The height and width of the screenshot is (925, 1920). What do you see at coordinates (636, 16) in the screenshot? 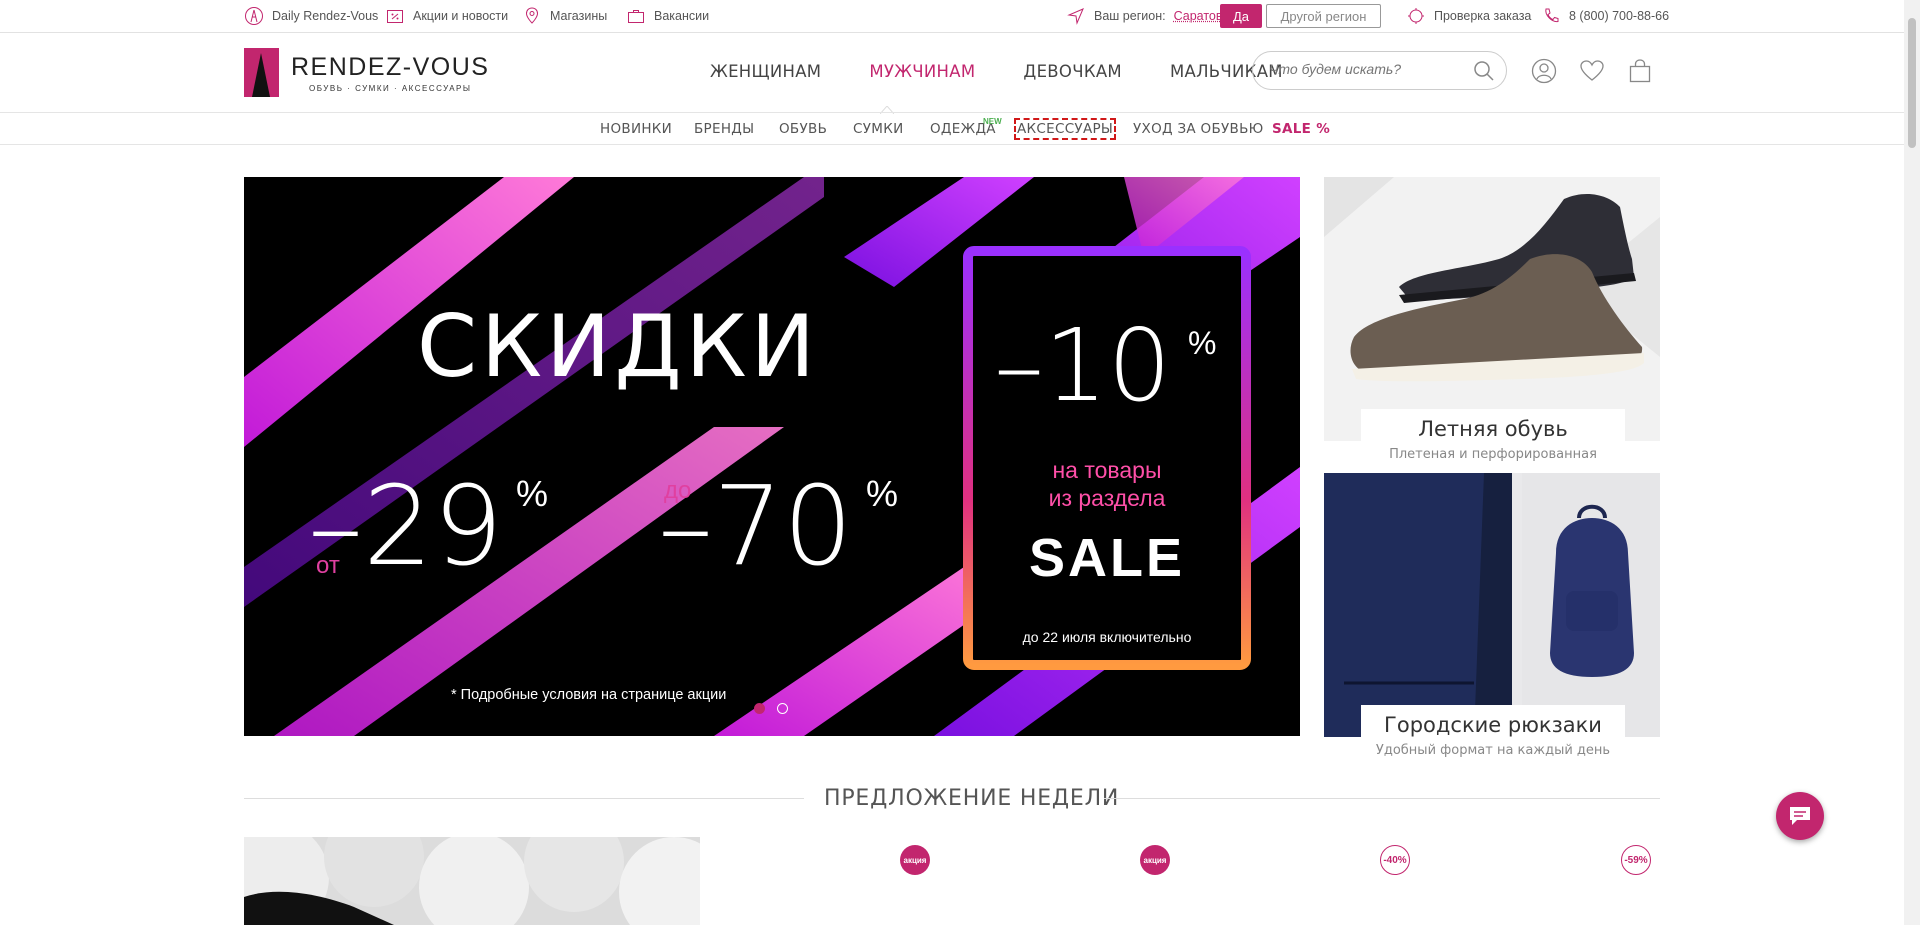
I see `briefcase-icon` at bounding box center [636, 16].